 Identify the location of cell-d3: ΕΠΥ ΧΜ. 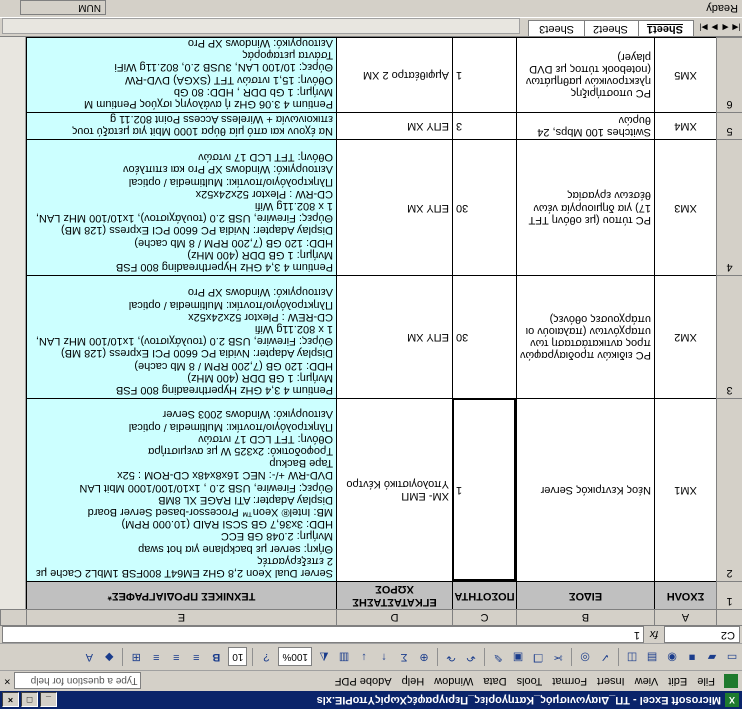
(394, 336).